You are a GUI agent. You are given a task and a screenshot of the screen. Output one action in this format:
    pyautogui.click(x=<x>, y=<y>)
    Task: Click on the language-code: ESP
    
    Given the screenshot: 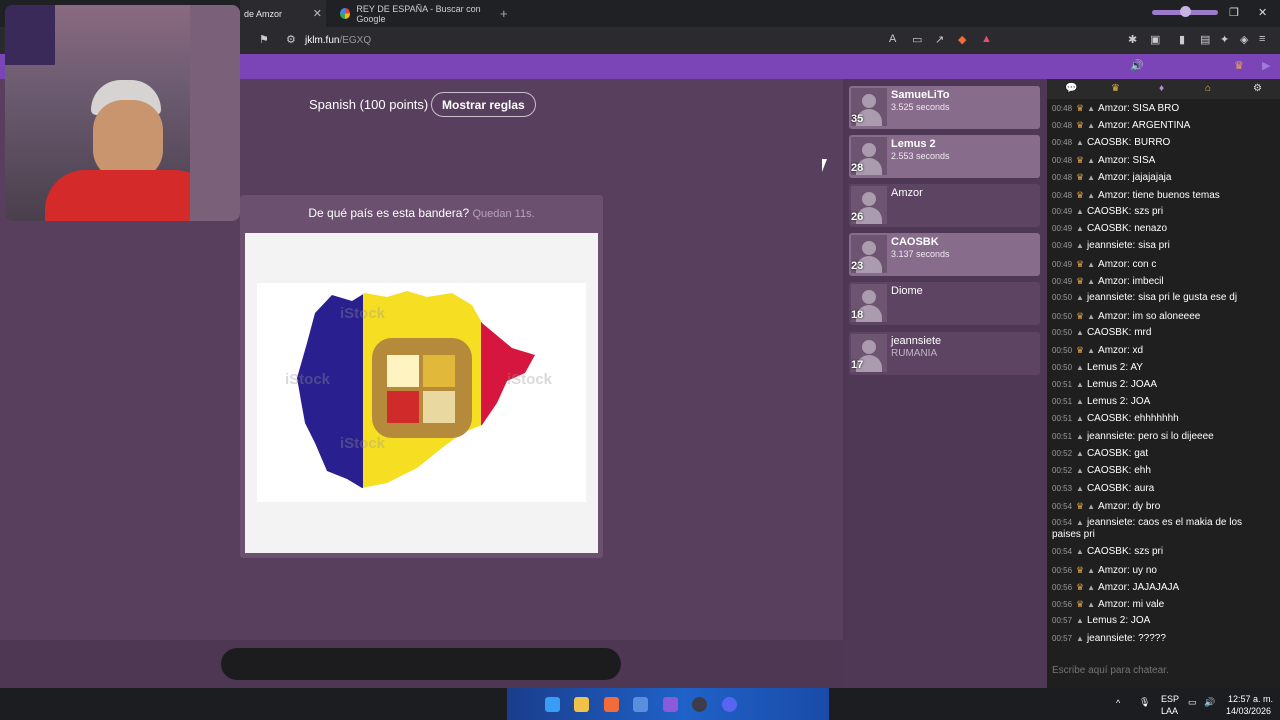 What is the action you would take?
    pyautogui.click(x=1170, y=699)
    